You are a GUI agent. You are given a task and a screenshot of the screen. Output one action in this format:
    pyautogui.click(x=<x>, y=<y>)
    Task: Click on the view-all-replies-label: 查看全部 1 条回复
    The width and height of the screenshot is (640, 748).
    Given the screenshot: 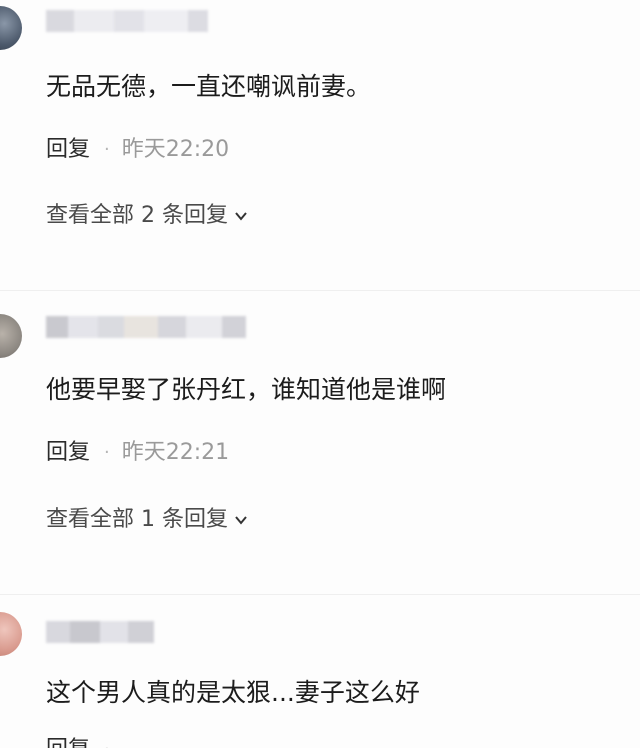 What is the action you would take?
    pyautogui.click(x=137, y=519)
    